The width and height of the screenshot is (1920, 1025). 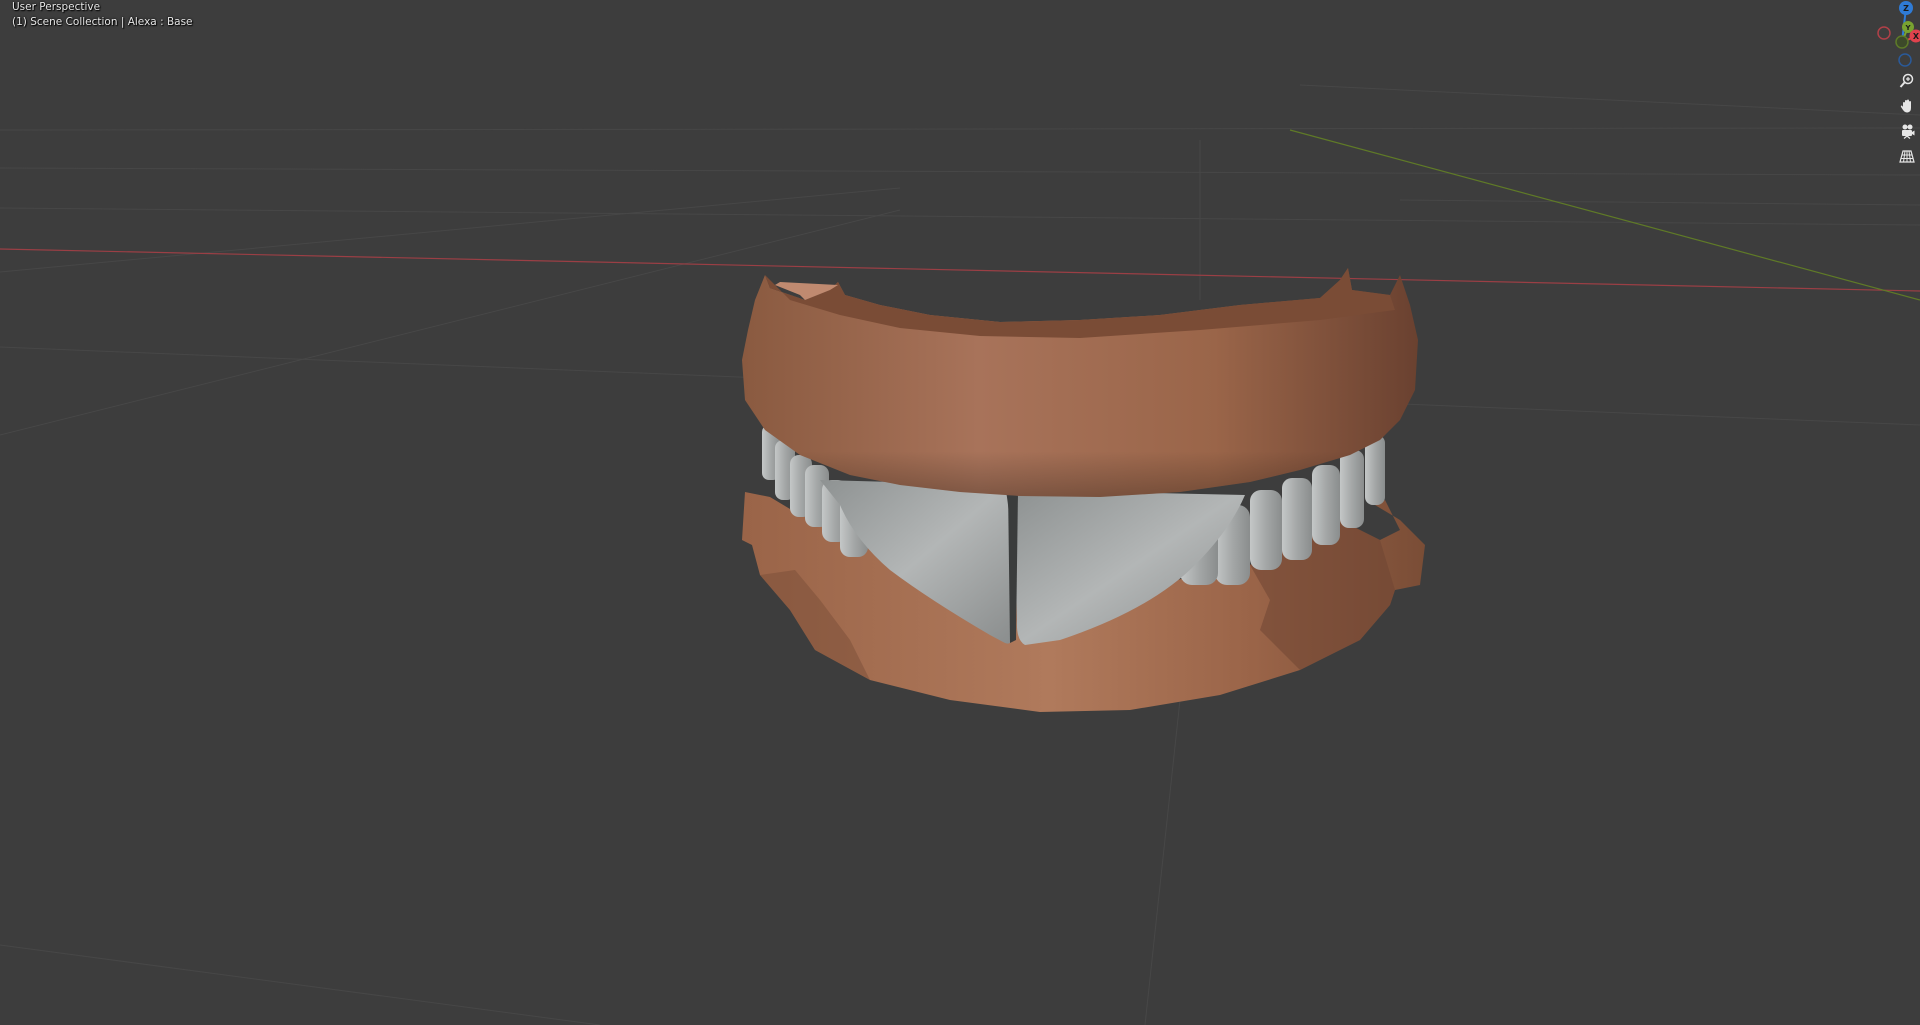 I want to click on gizmo-drawing: Z Y X, so click(x=1880, y=35).